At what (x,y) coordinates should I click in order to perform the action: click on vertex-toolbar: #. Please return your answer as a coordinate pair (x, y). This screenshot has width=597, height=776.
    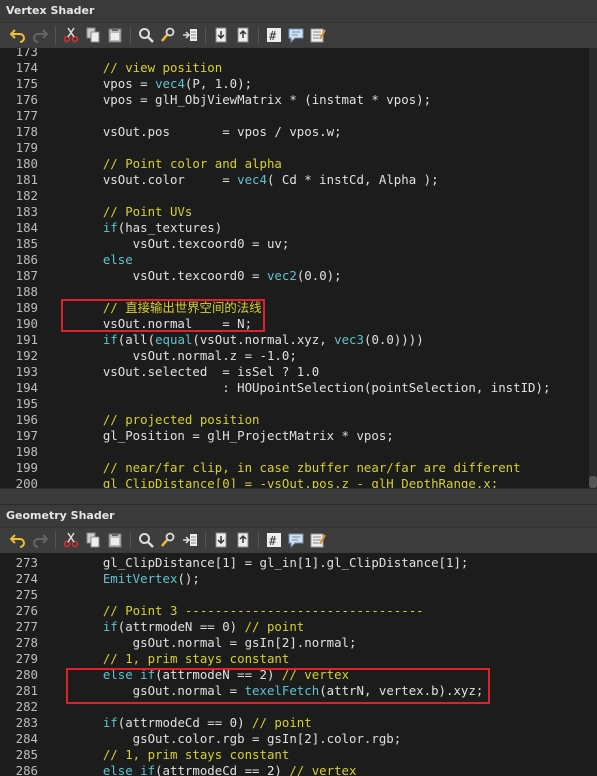
    Looking at the image, I should click on (298, 34).